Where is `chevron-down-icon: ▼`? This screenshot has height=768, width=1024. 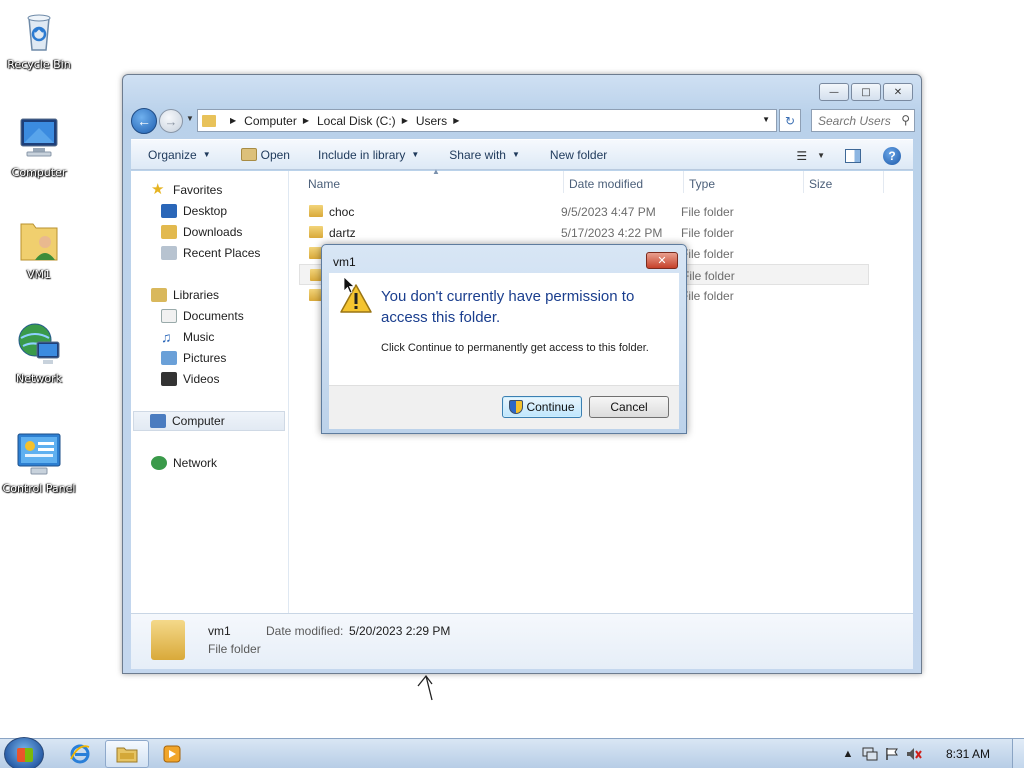 chevron-down-icon: ▼ is located at coordinates (415, 154).